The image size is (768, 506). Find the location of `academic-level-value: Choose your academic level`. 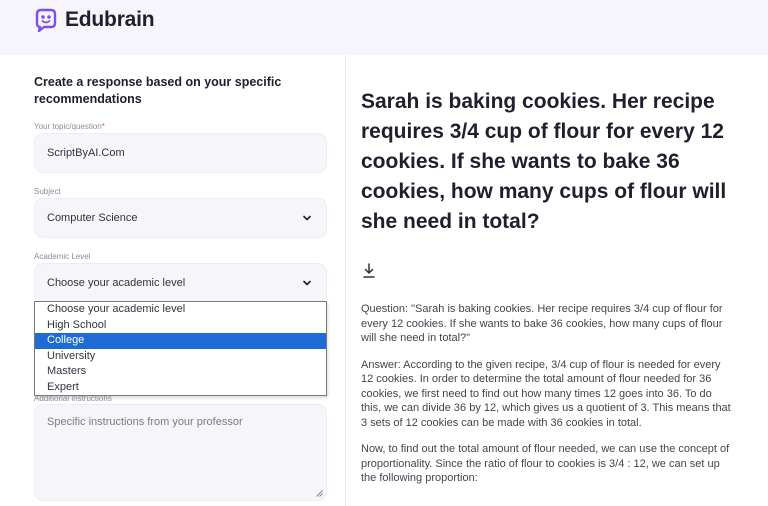

academic-level-value: Choose your academic level is located at coordinates (116, 283).